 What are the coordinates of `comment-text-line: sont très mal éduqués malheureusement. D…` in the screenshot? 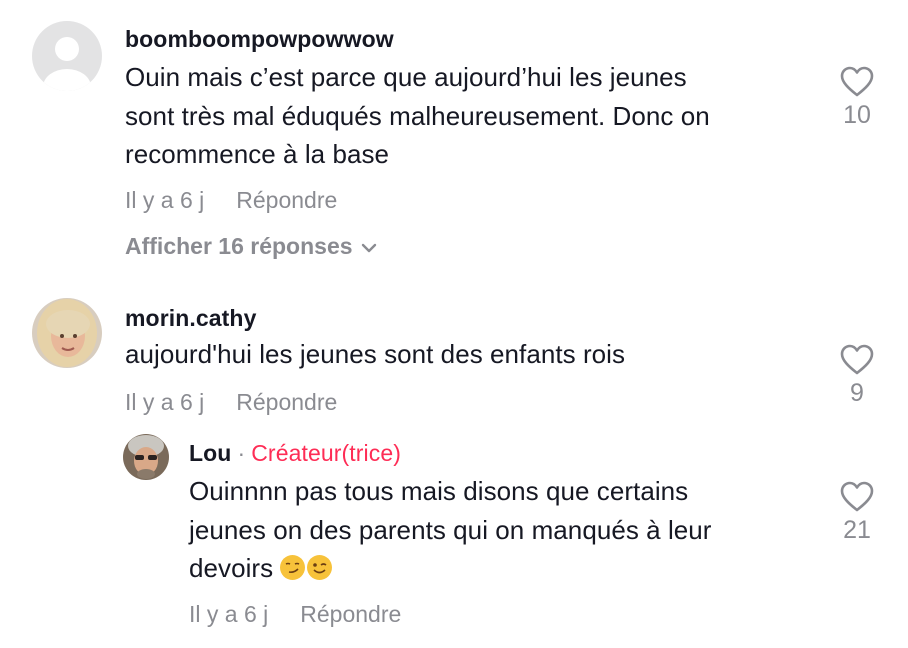 It's located at (417, 115).